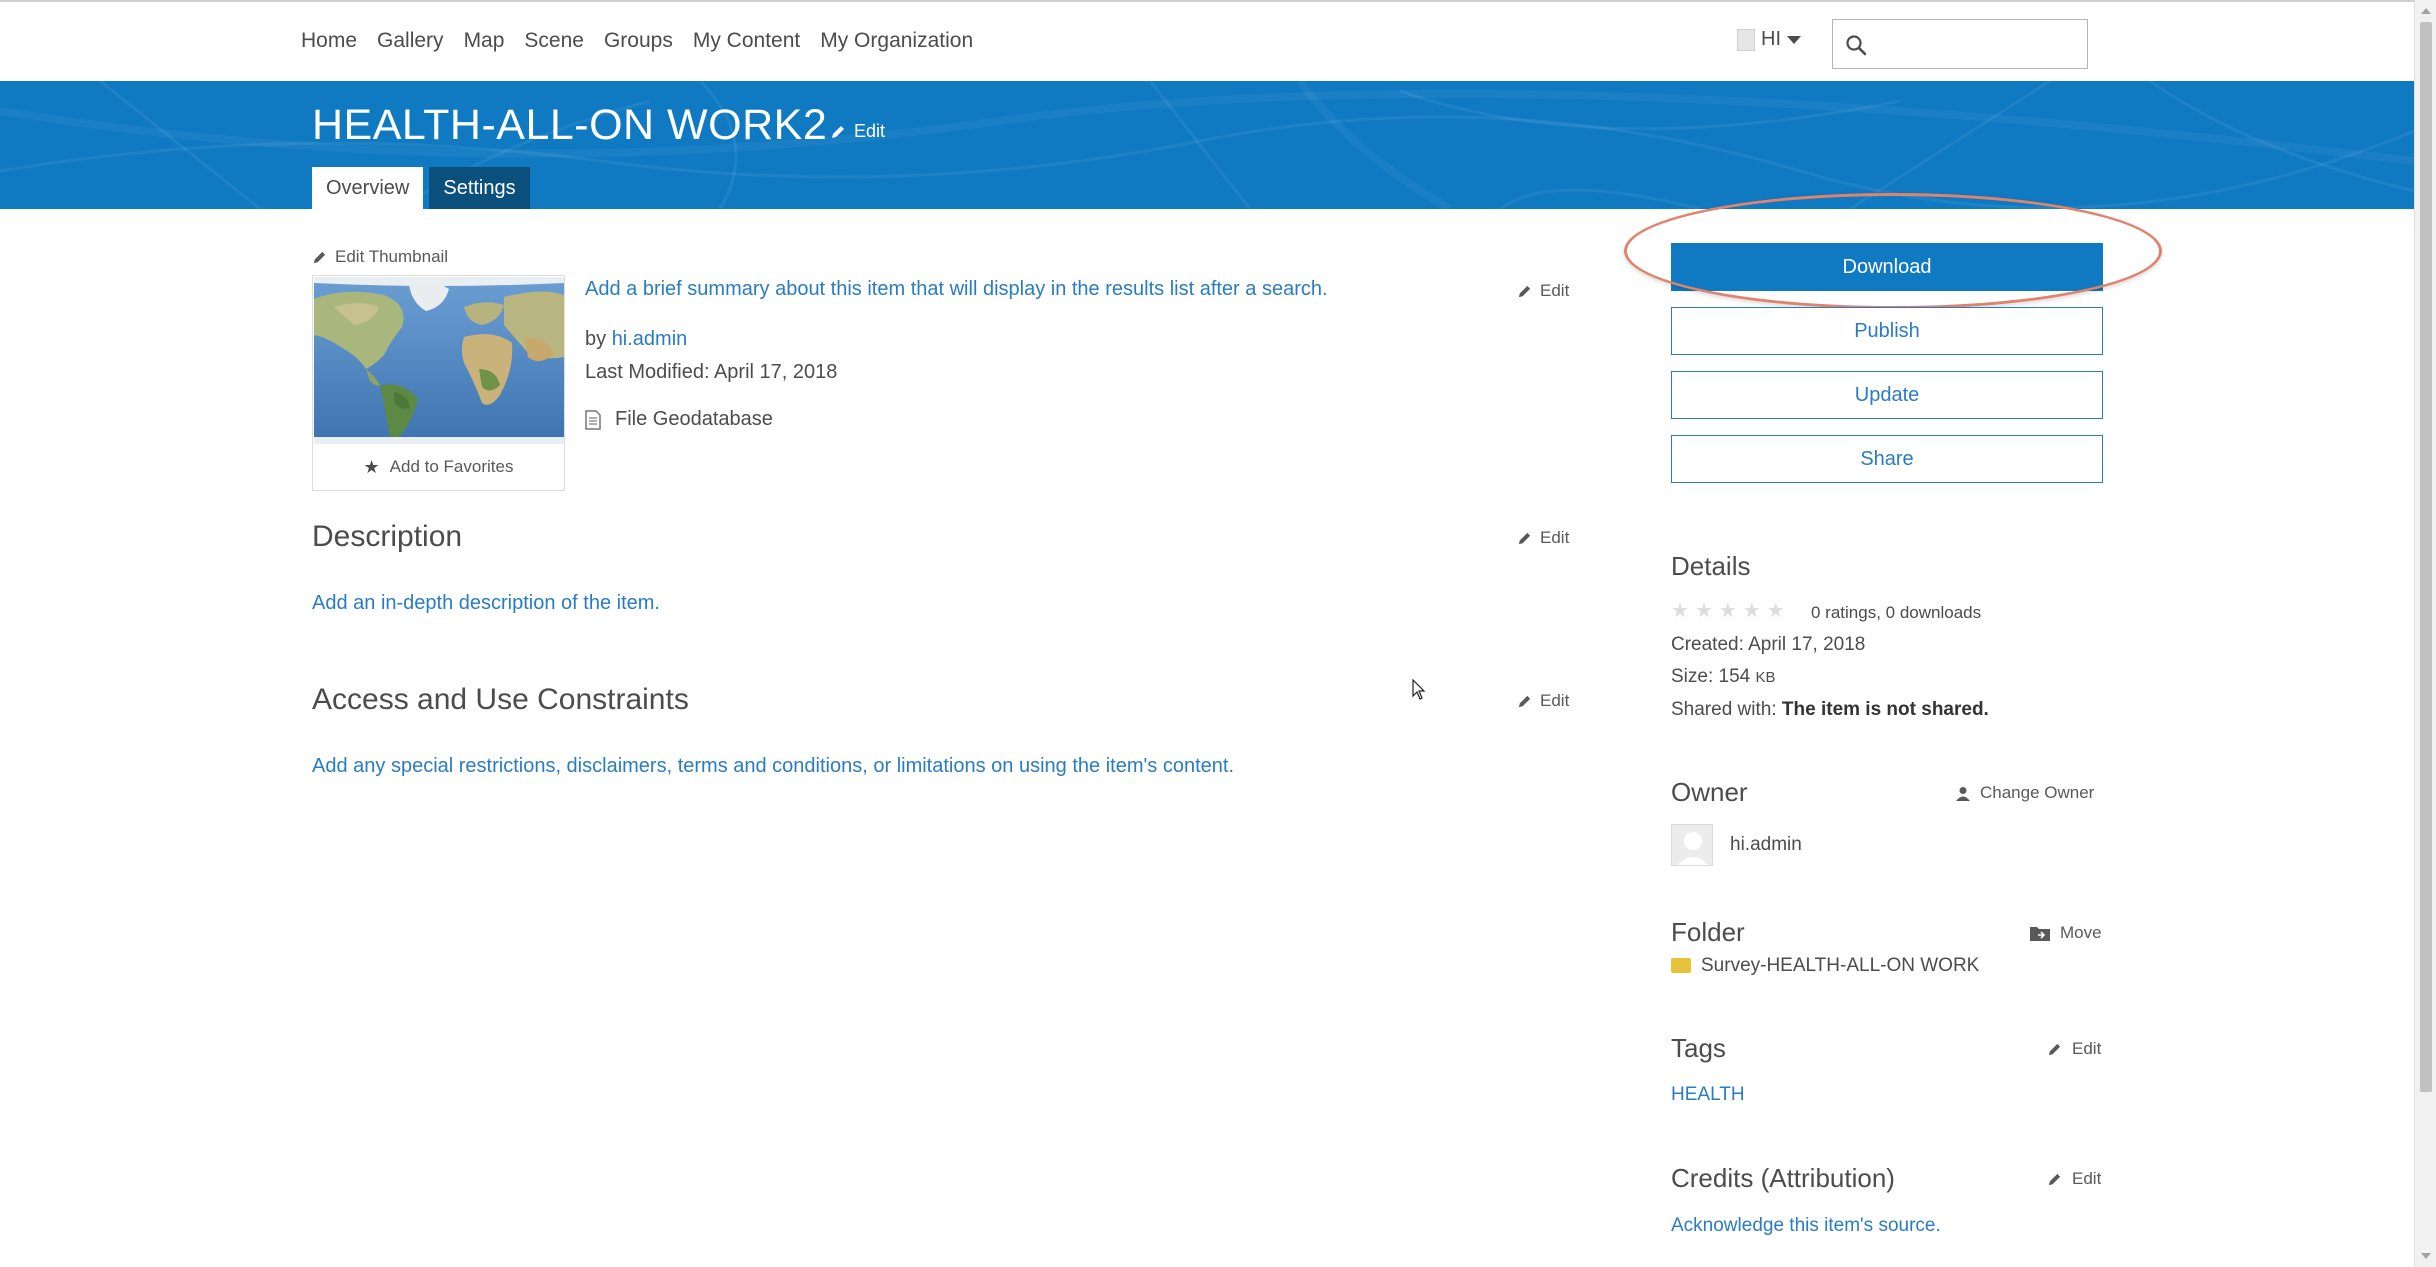  What do you see at coordinates (1555, 537) in the screenshot?
I see `description-edit-label: Edit` at bounding box center [1555, 537].